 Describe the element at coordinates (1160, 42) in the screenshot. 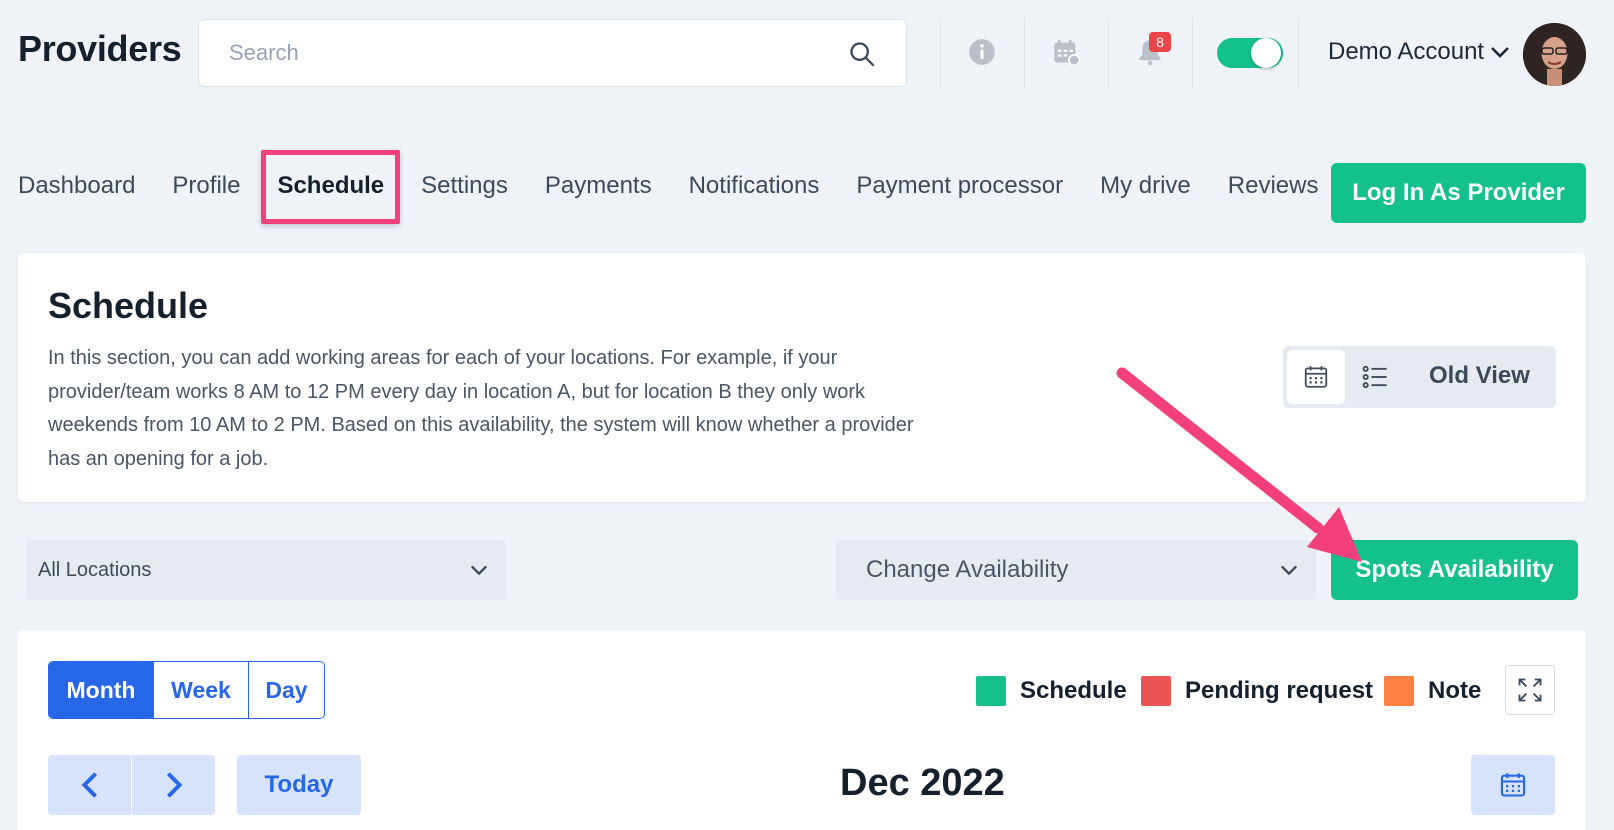

I see `notification-badge: 8` at that location.